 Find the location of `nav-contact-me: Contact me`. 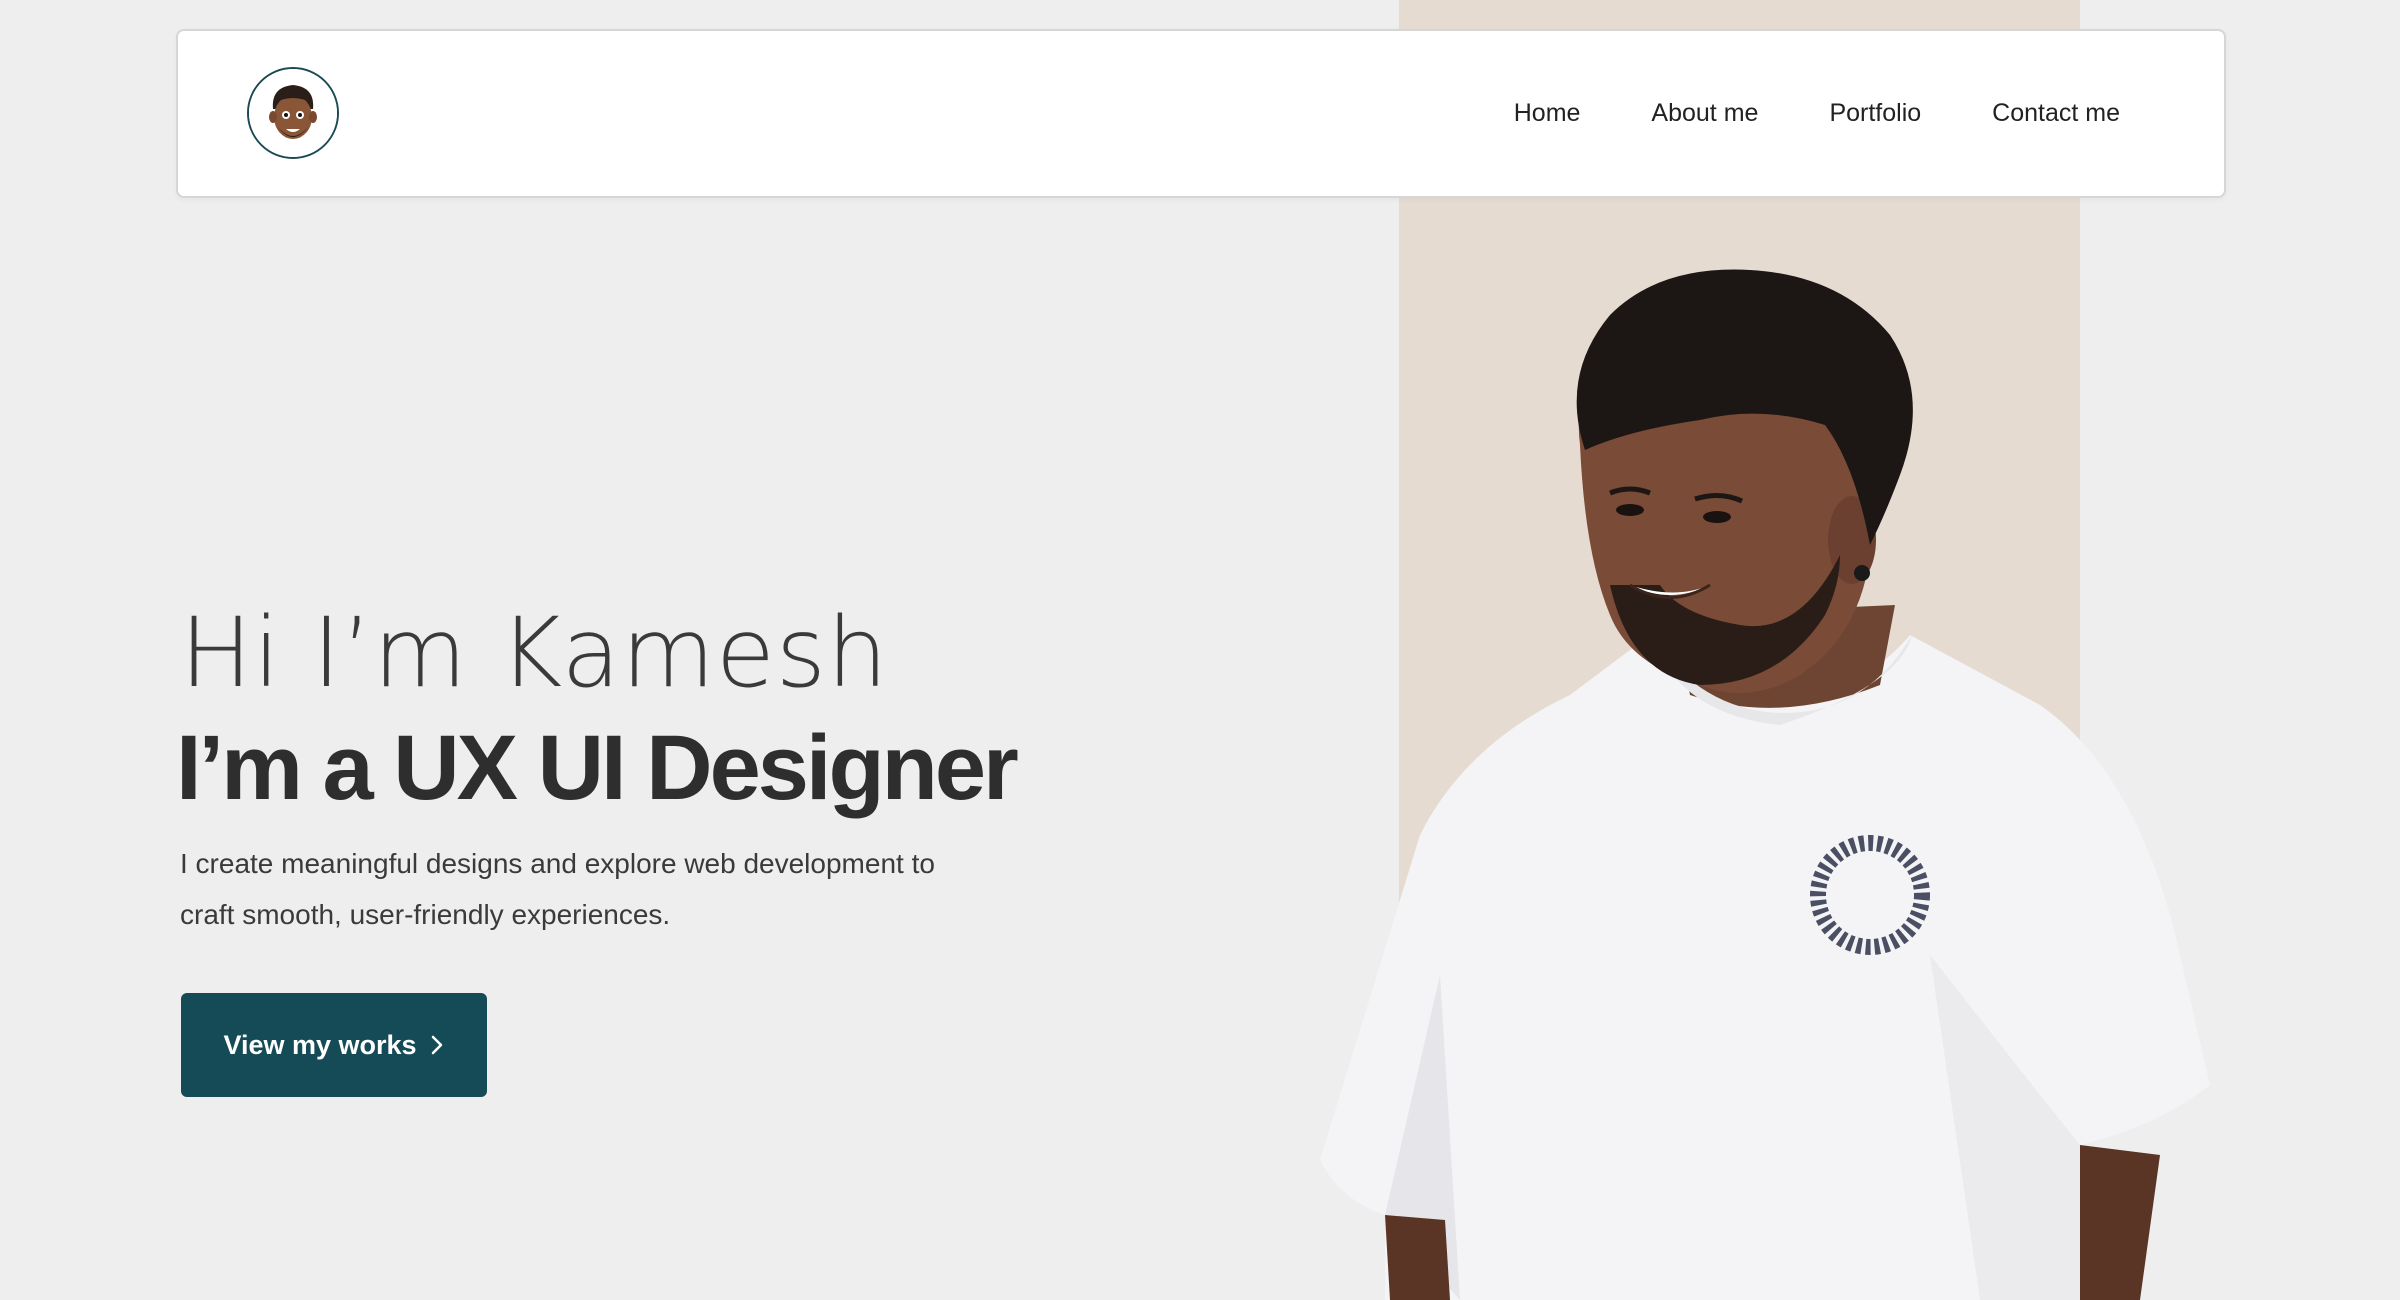

nav-contact-me: Contact me is located at coordinates (2056, 113).